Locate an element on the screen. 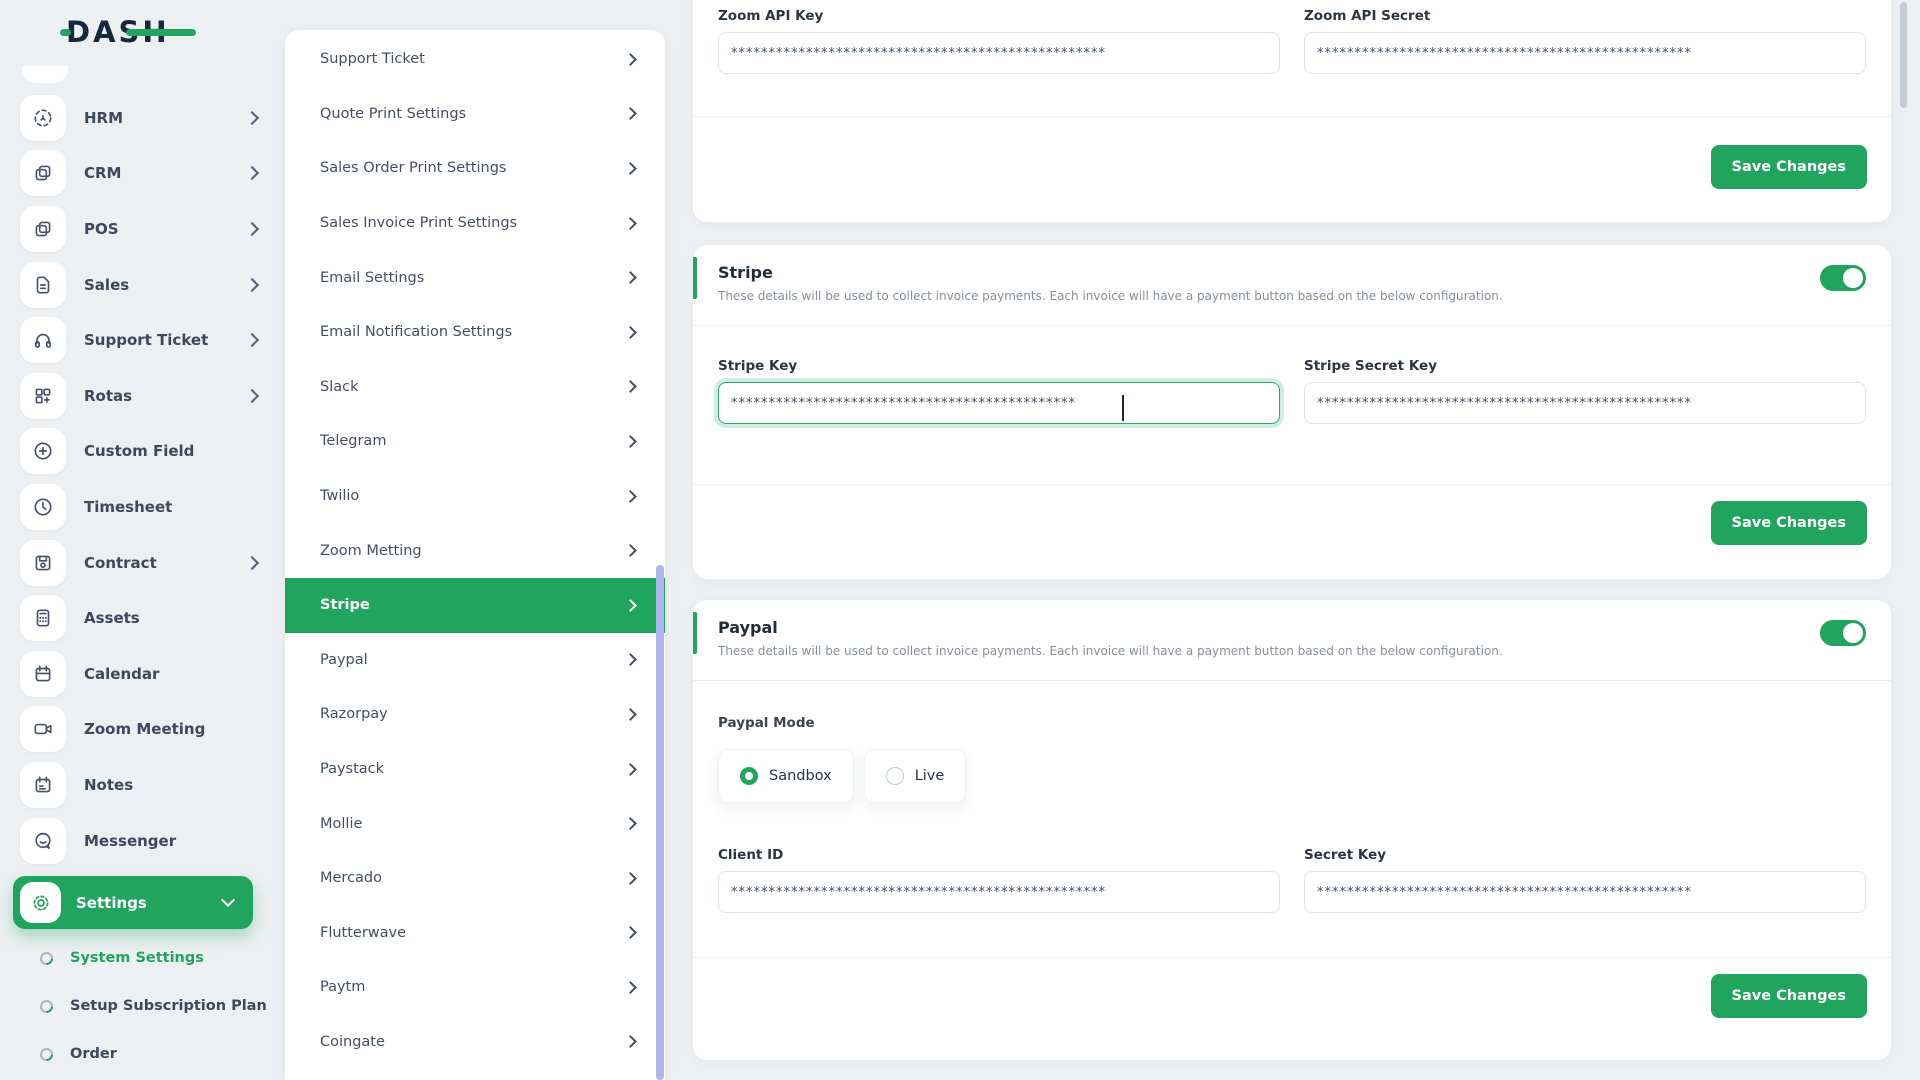 The image size is (1920, 1080). field-label: Zoom API Key is located at coordinates (771, 16).